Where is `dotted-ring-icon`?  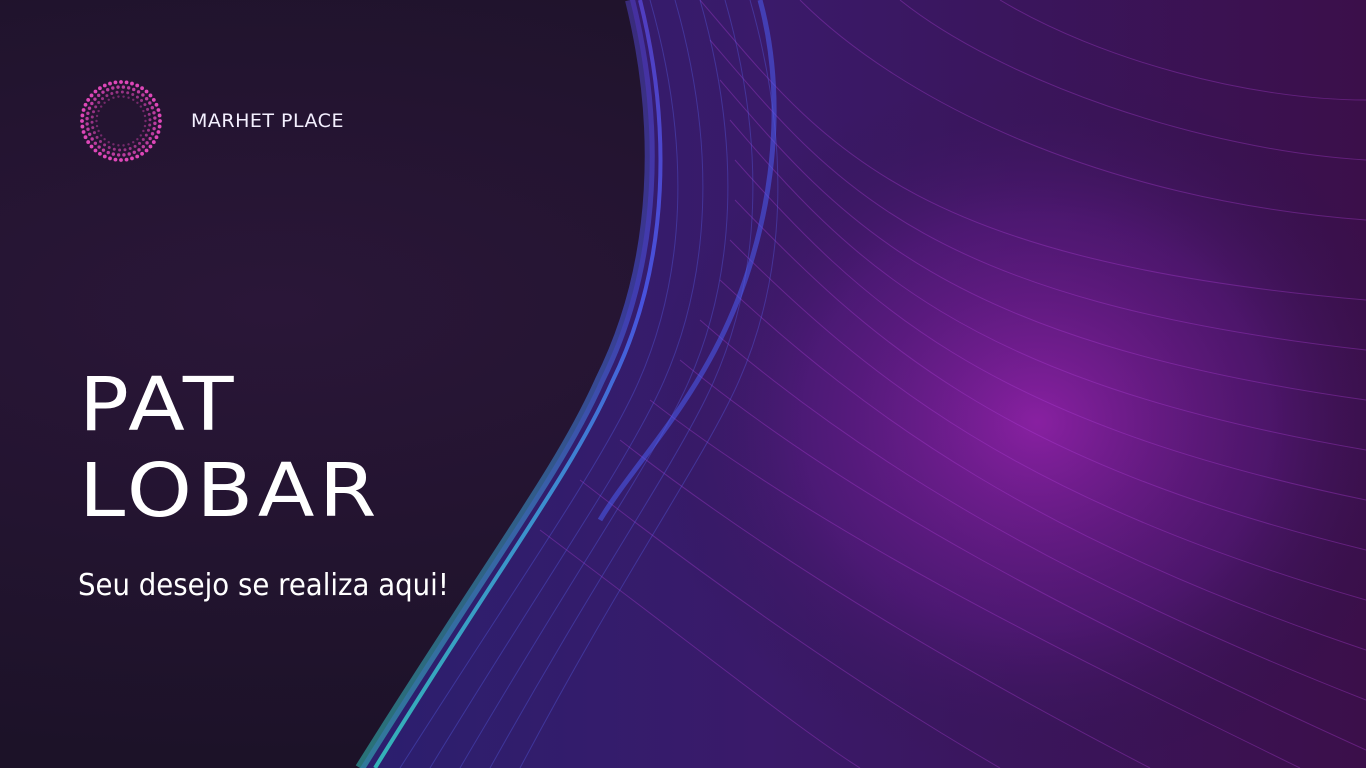
dotted-ring-icon is located at coordinates (121, 121).